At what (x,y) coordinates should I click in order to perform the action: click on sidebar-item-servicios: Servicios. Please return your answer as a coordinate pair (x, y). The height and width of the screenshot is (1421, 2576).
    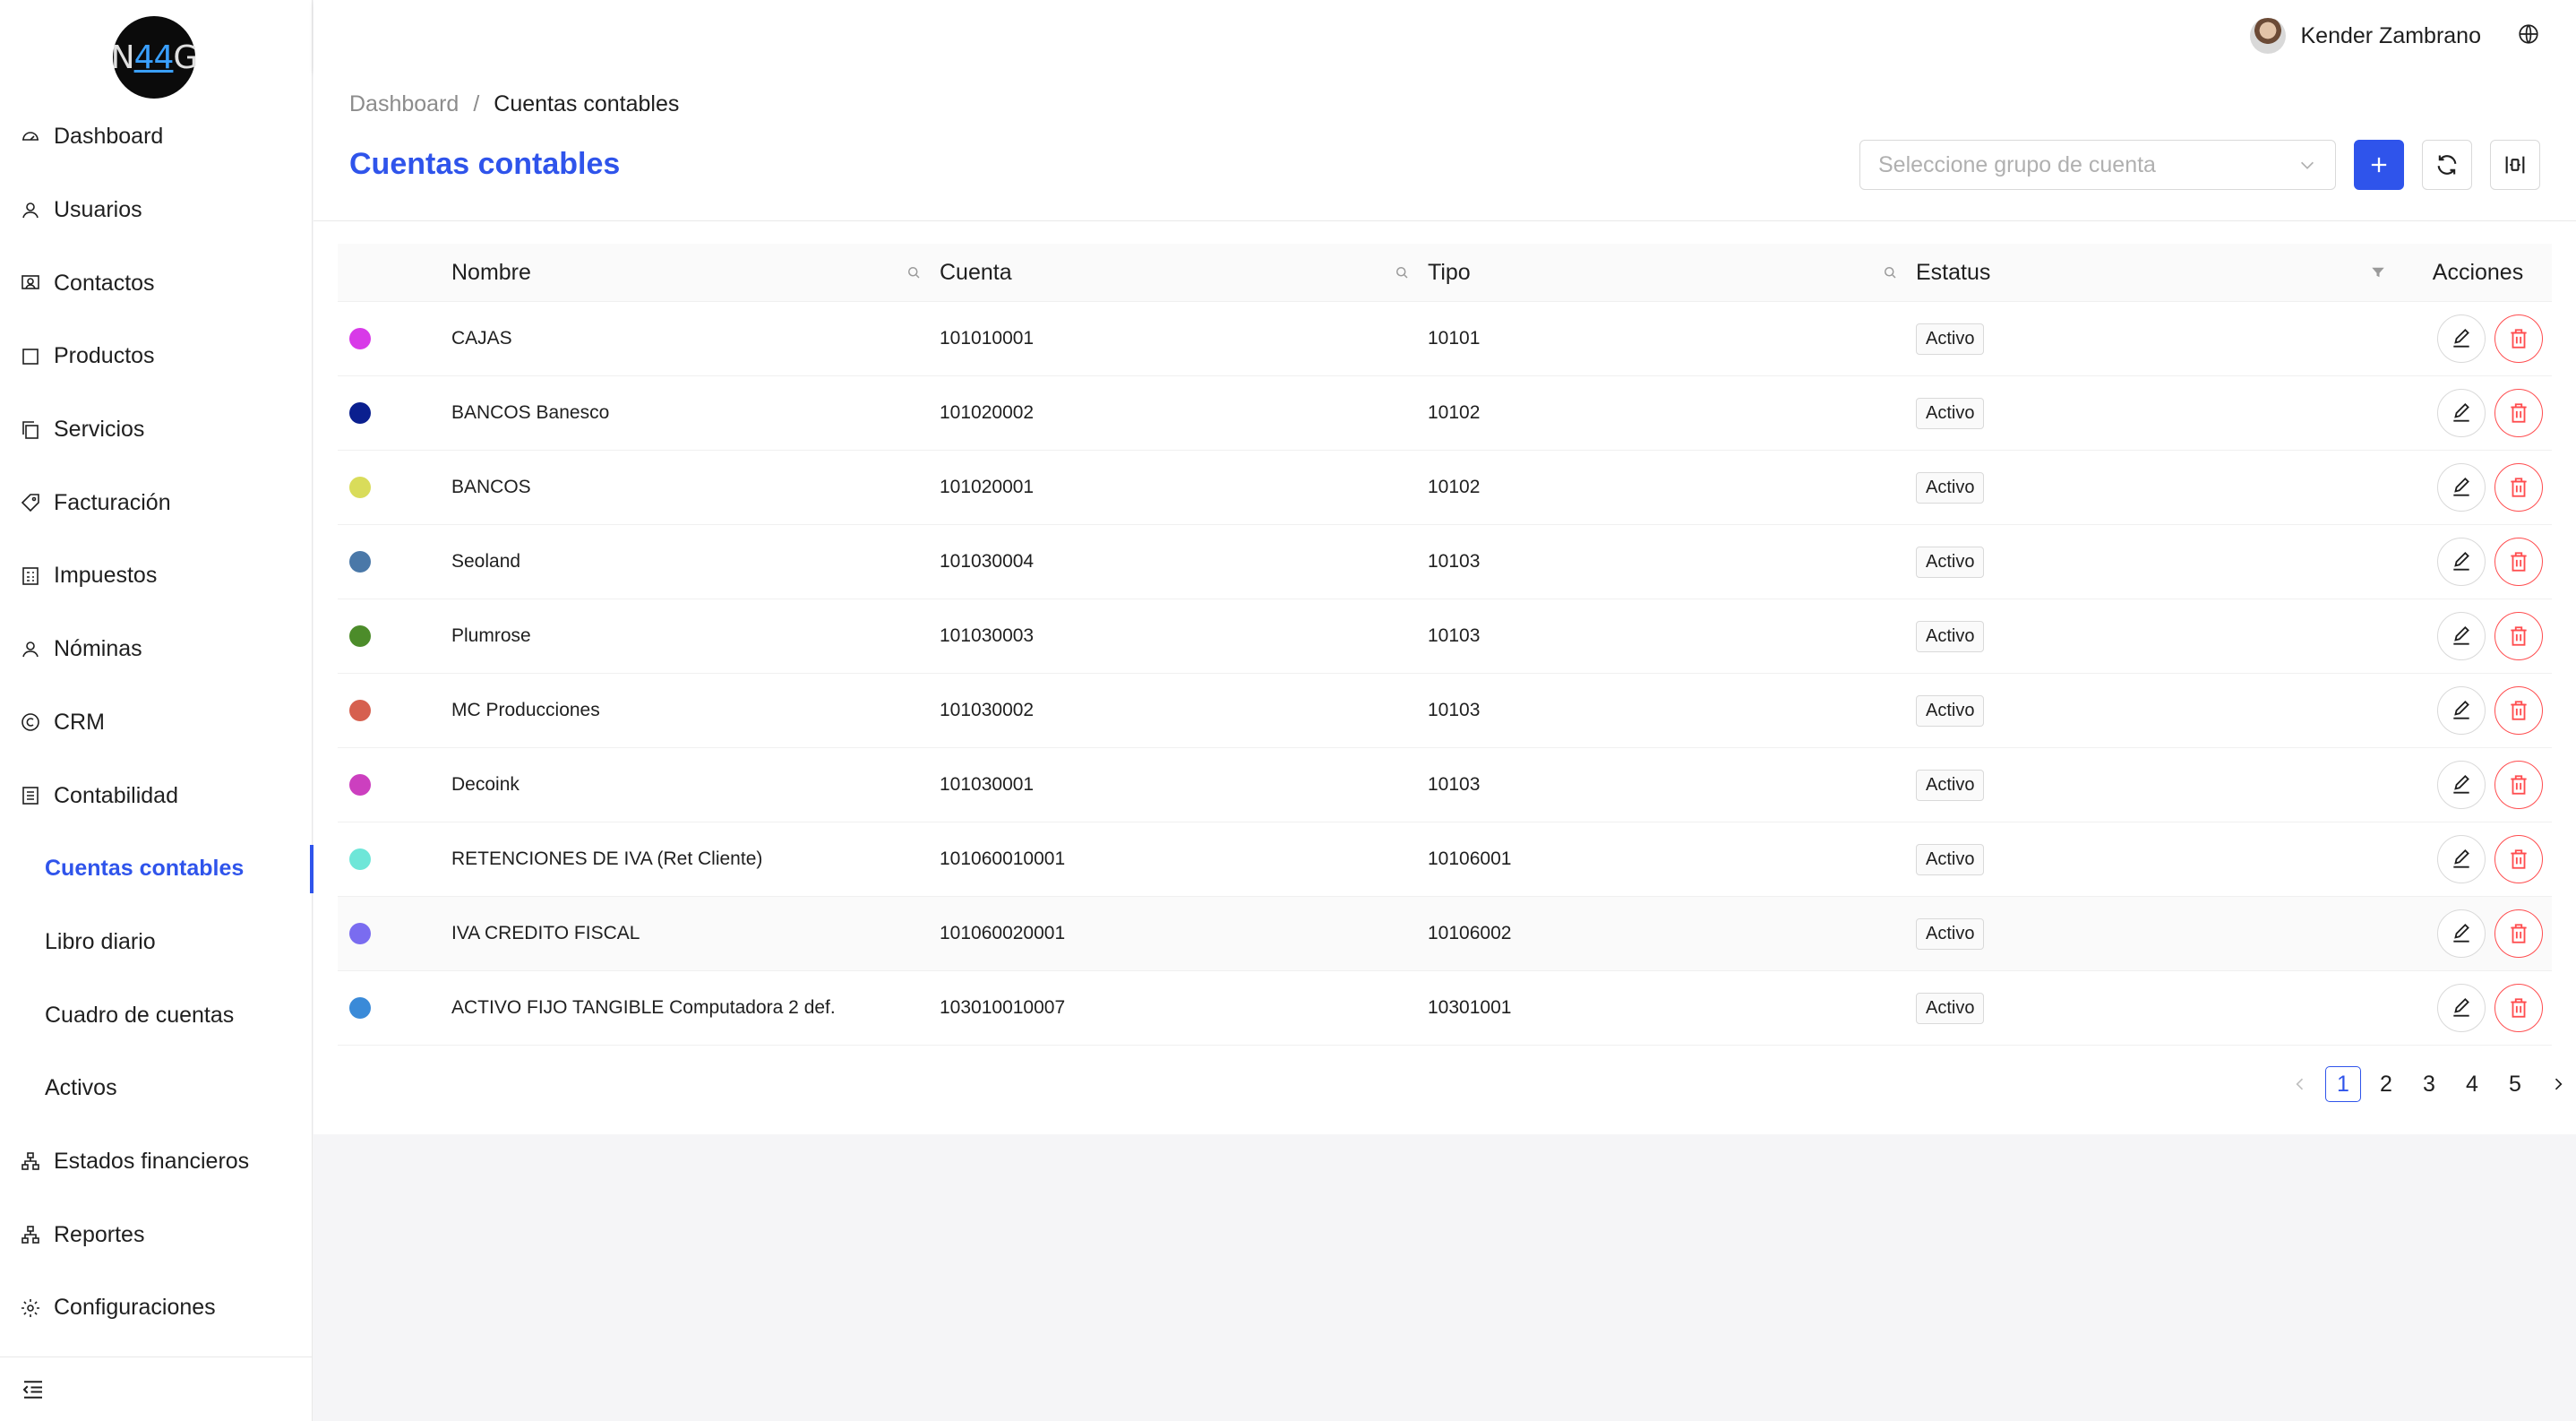
    Looking at the image, I should click on (156, 430).